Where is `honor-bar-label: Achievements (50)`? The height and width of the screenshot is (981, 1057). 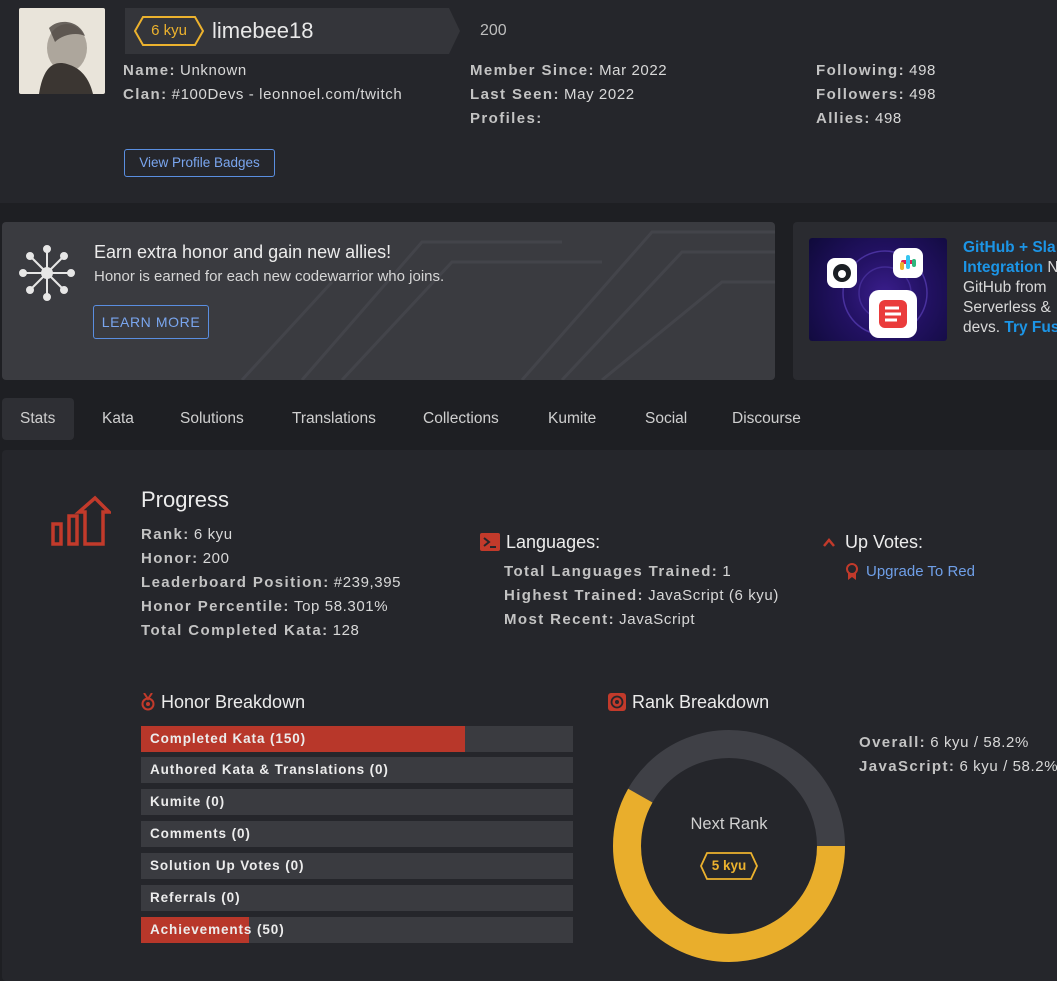 honor-bar-label: Achievements (50) is located at coordinates (217, 929).